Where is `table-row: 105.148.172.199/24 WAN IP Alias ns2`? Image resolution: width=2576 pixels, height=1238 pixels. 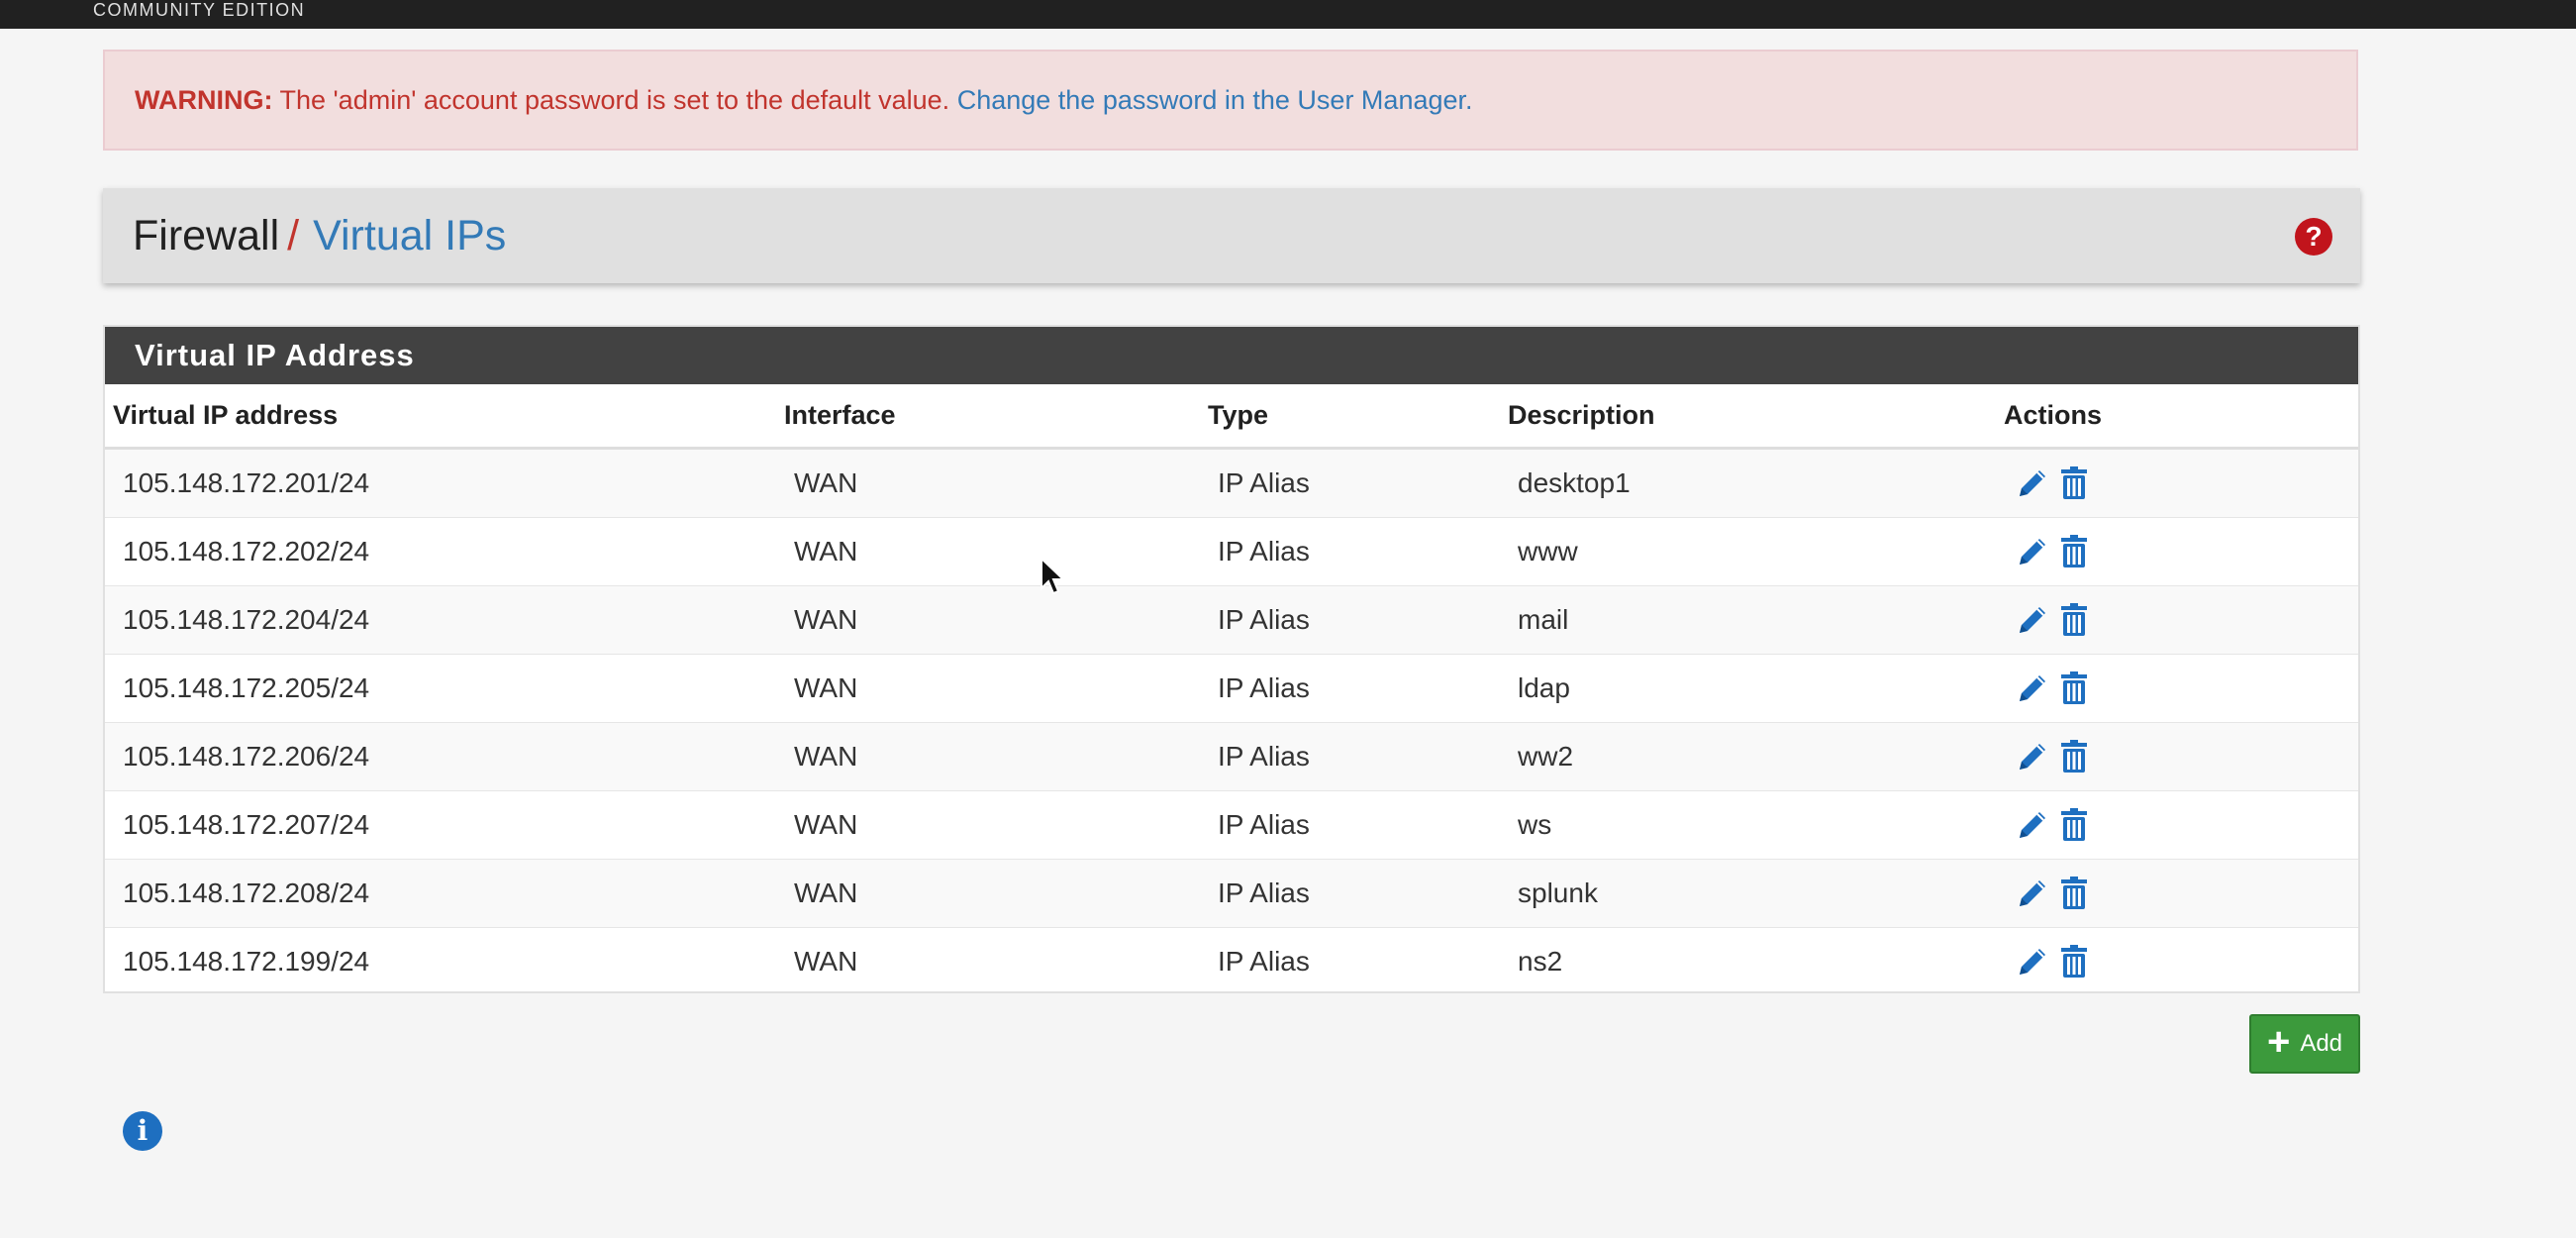
table-row: 105.148.172.199/24 WAN IP Alias ns2 is located at coordinates (1231, 961).